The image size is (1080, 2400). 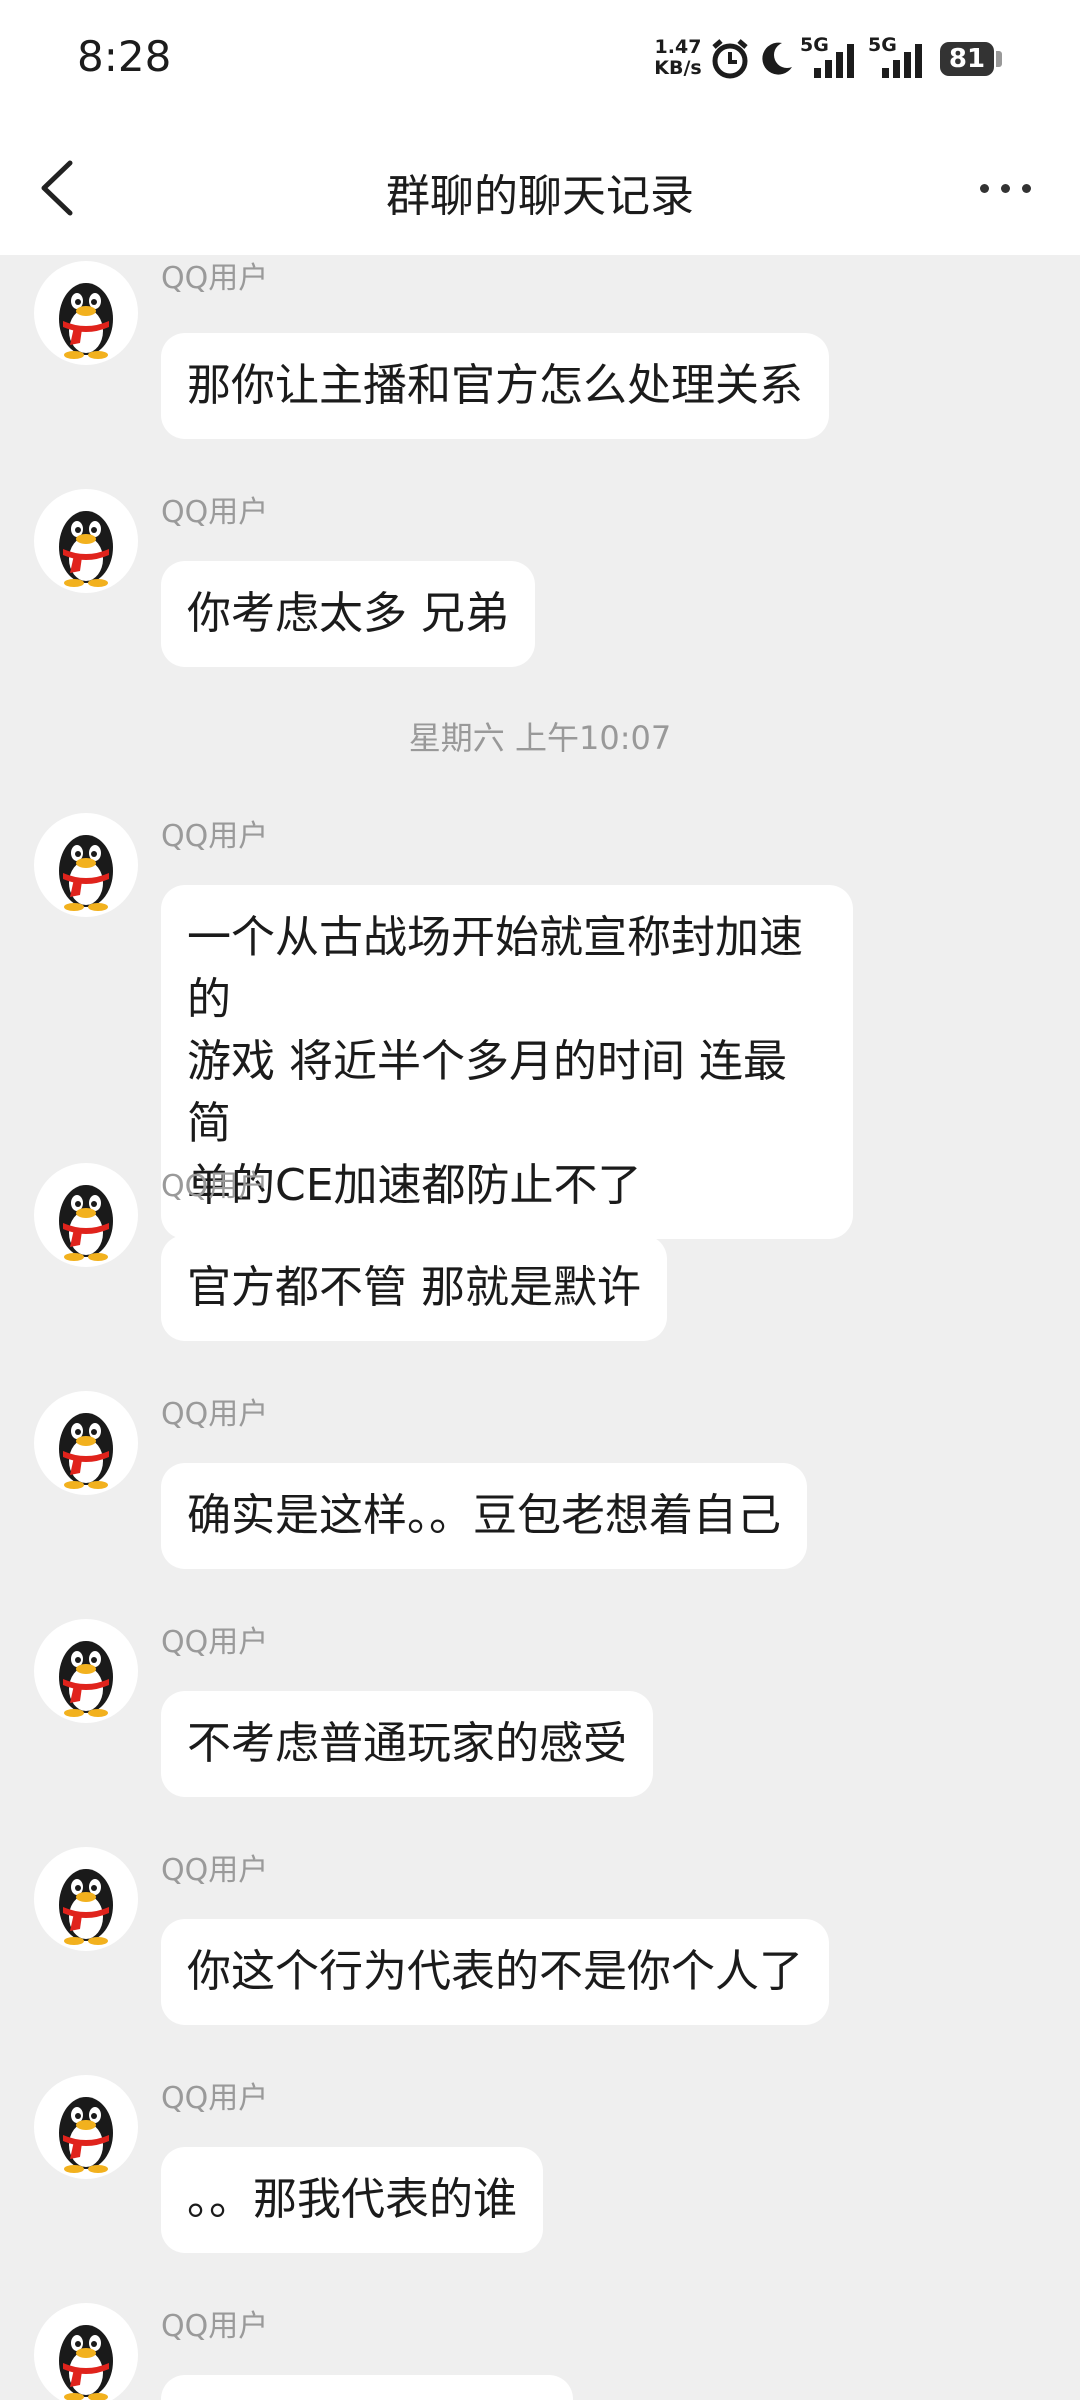 What do you see at coordinates (967, 59) in the screenshot?
I see `battery-indicator: 81` at bounding box center [967, 59].